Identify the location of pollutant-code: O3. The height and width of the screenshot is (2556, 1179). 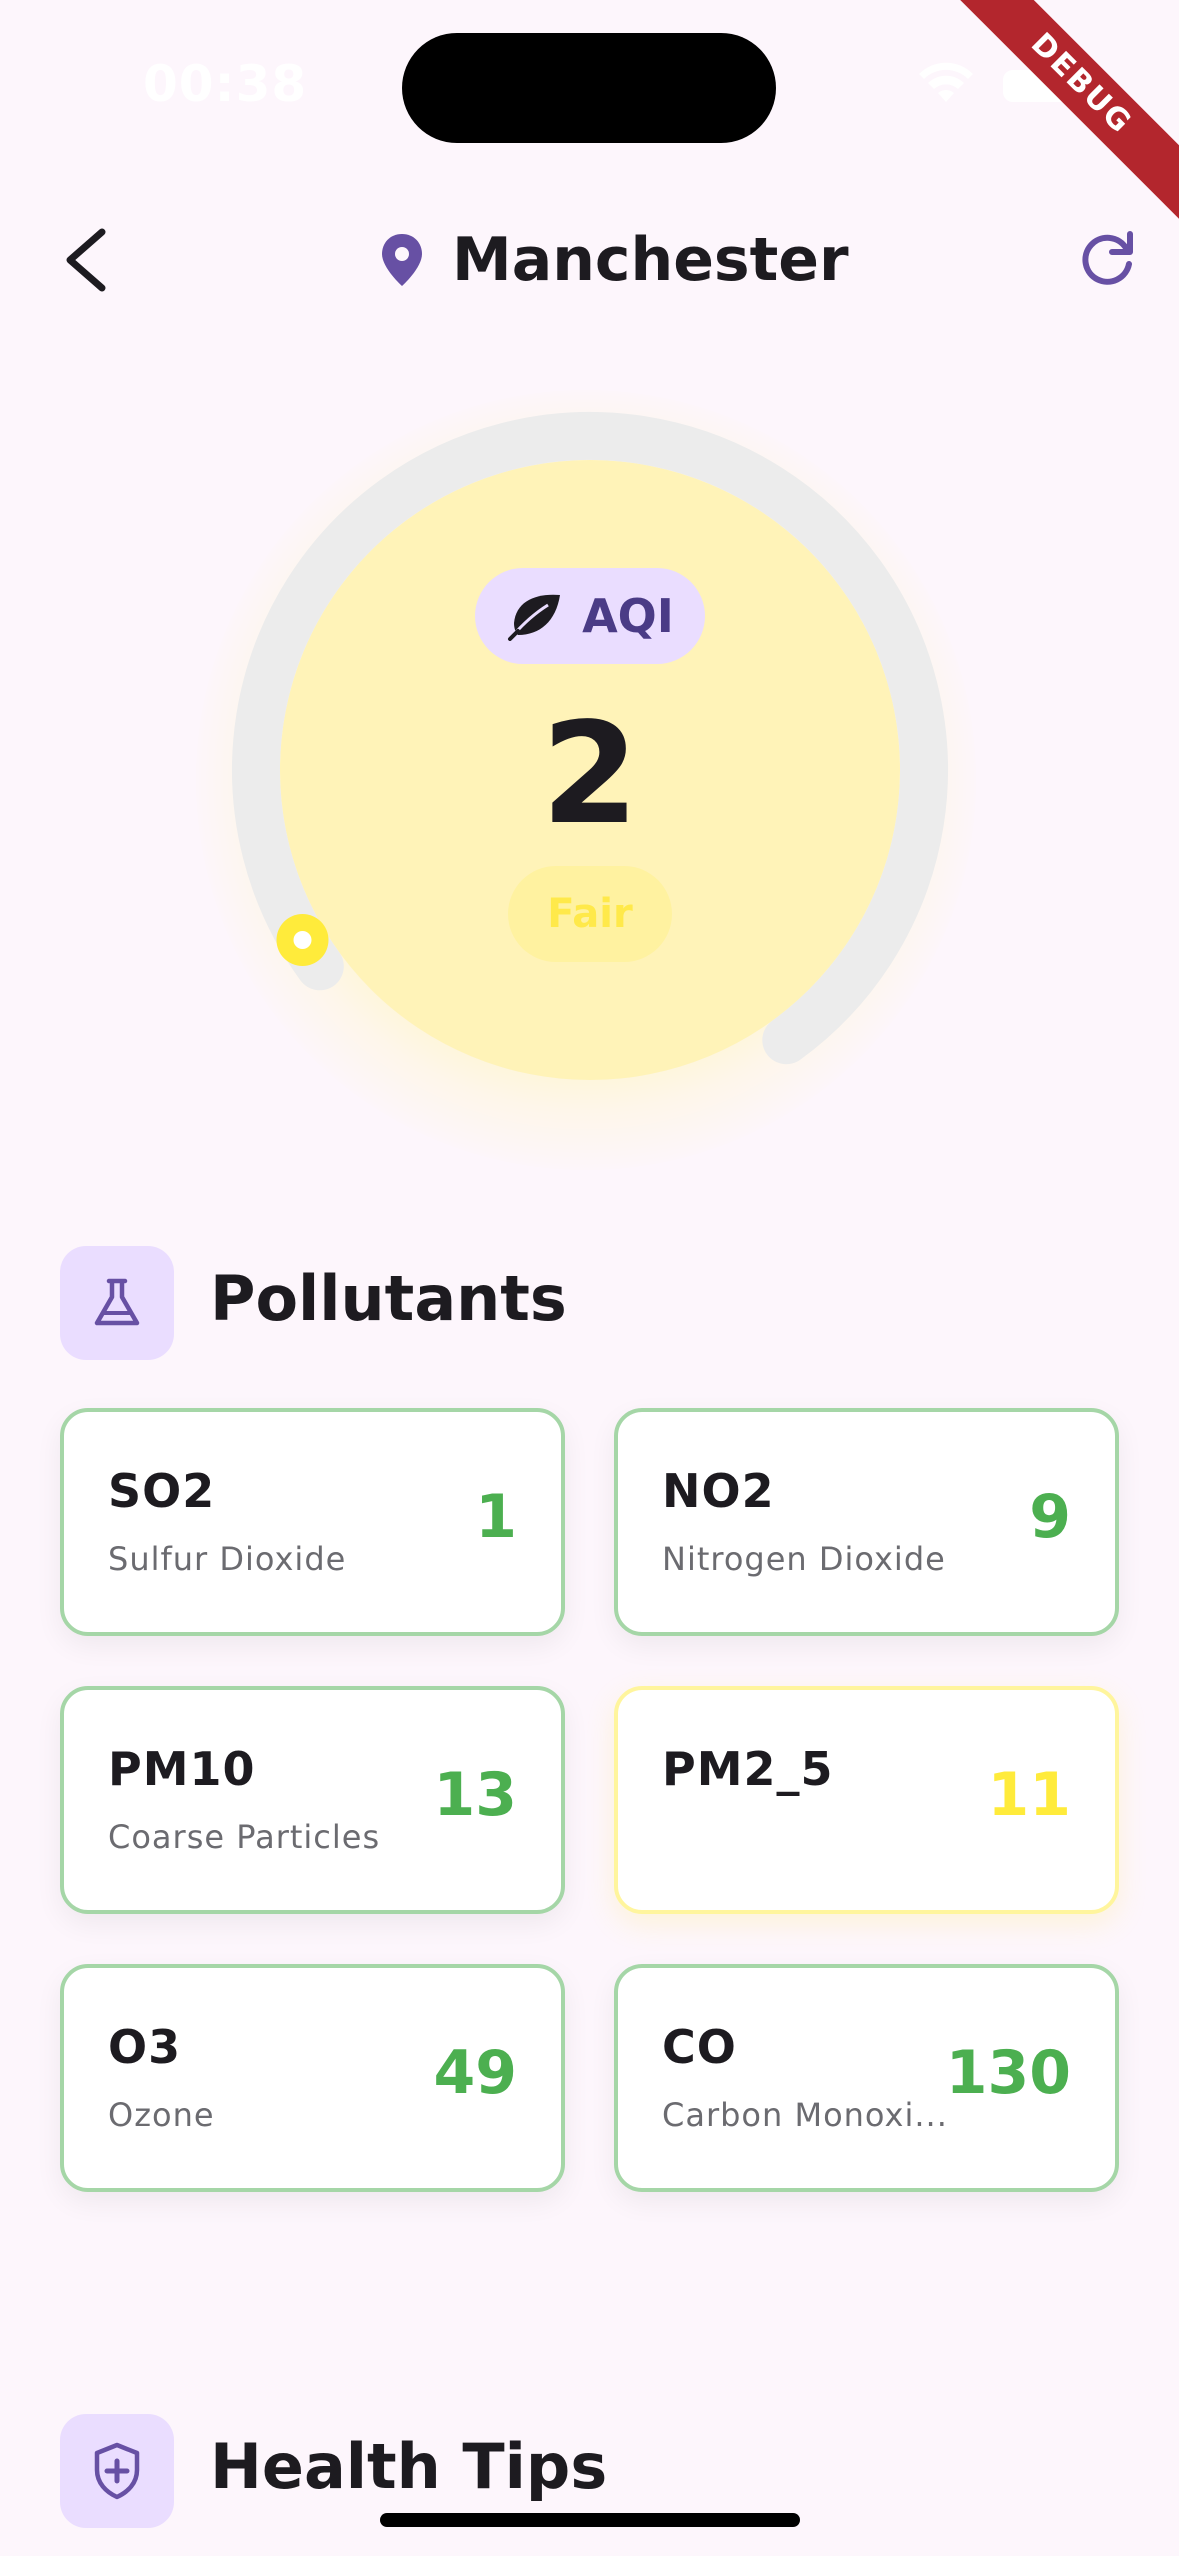
(145, 2047).